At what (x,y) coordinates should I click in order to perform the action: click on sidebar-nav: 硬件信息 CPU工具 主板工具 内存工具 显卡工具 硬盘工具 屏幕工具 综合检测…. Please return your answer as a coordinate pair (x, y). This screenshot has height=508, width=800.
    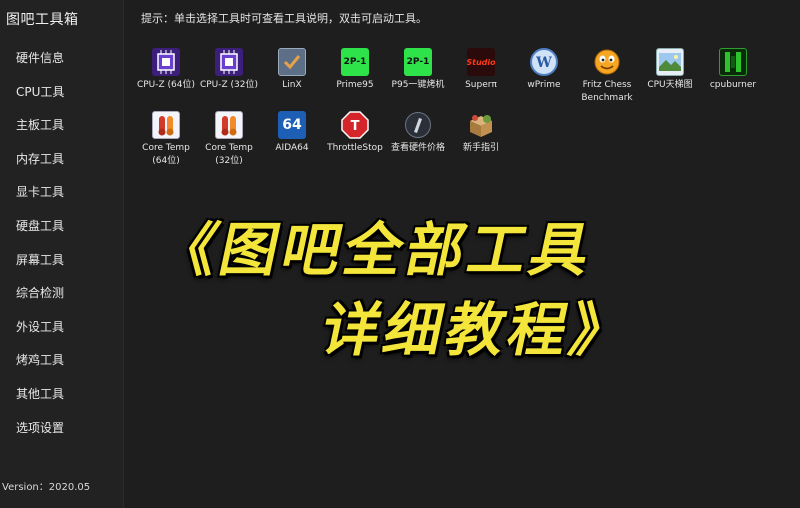
    Looking at the image, I should click on (62, 243).